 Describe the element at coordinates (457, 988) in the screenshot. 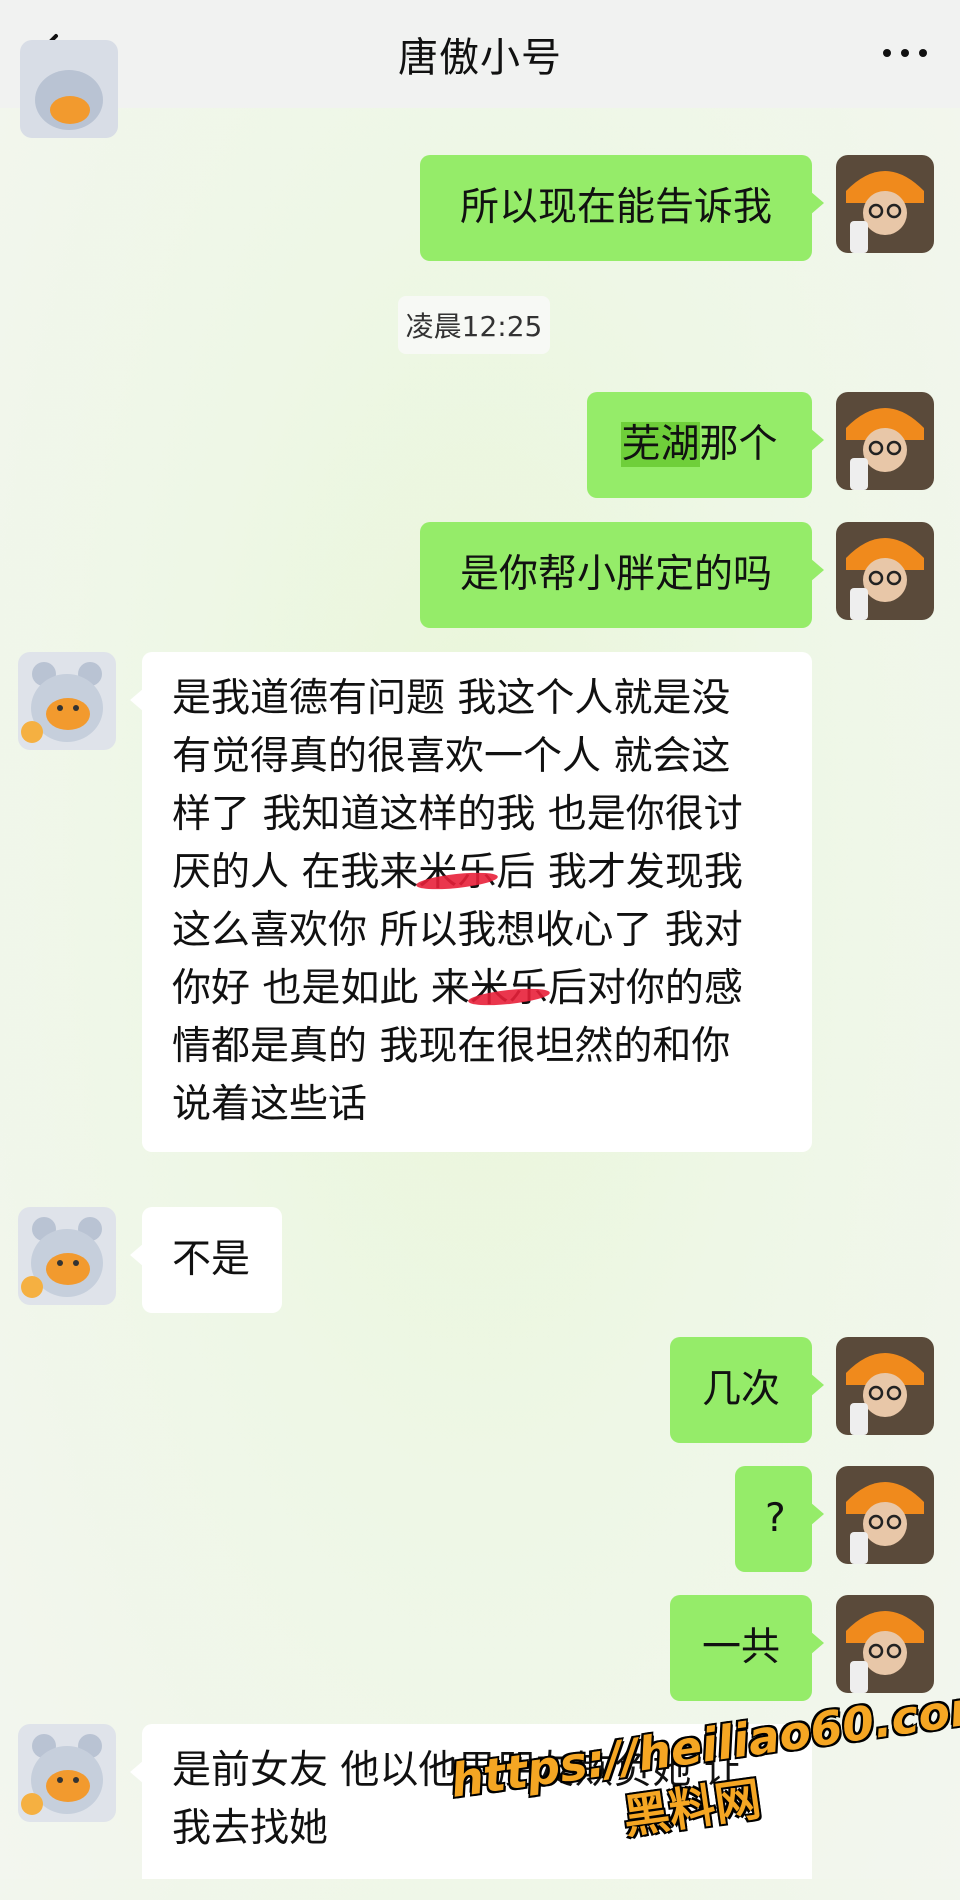

I see `message-line: 你好 也是如此 来米乐后对你的感` at that location.